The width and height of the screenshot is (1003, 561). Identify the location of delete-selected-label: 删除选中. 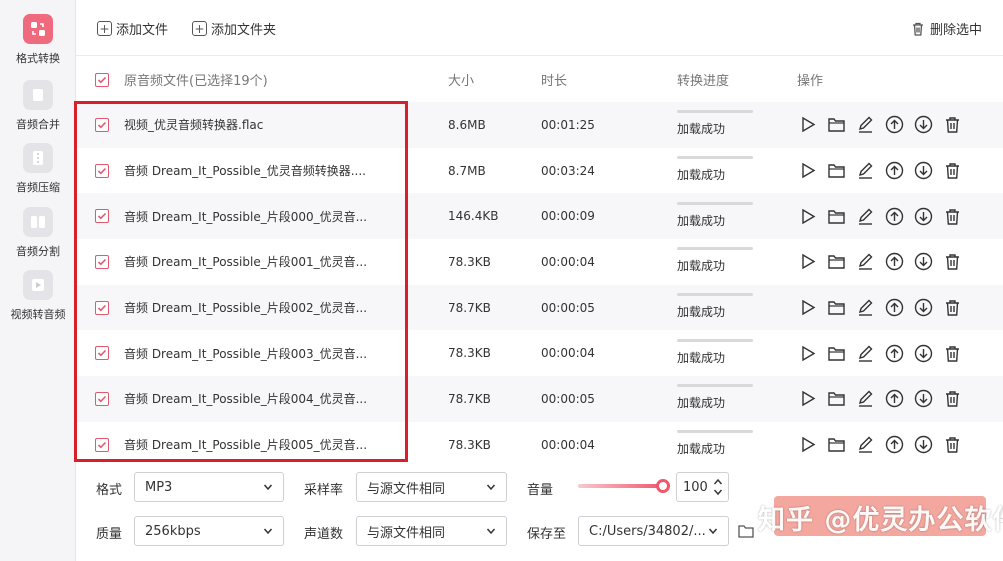
(956, 30).